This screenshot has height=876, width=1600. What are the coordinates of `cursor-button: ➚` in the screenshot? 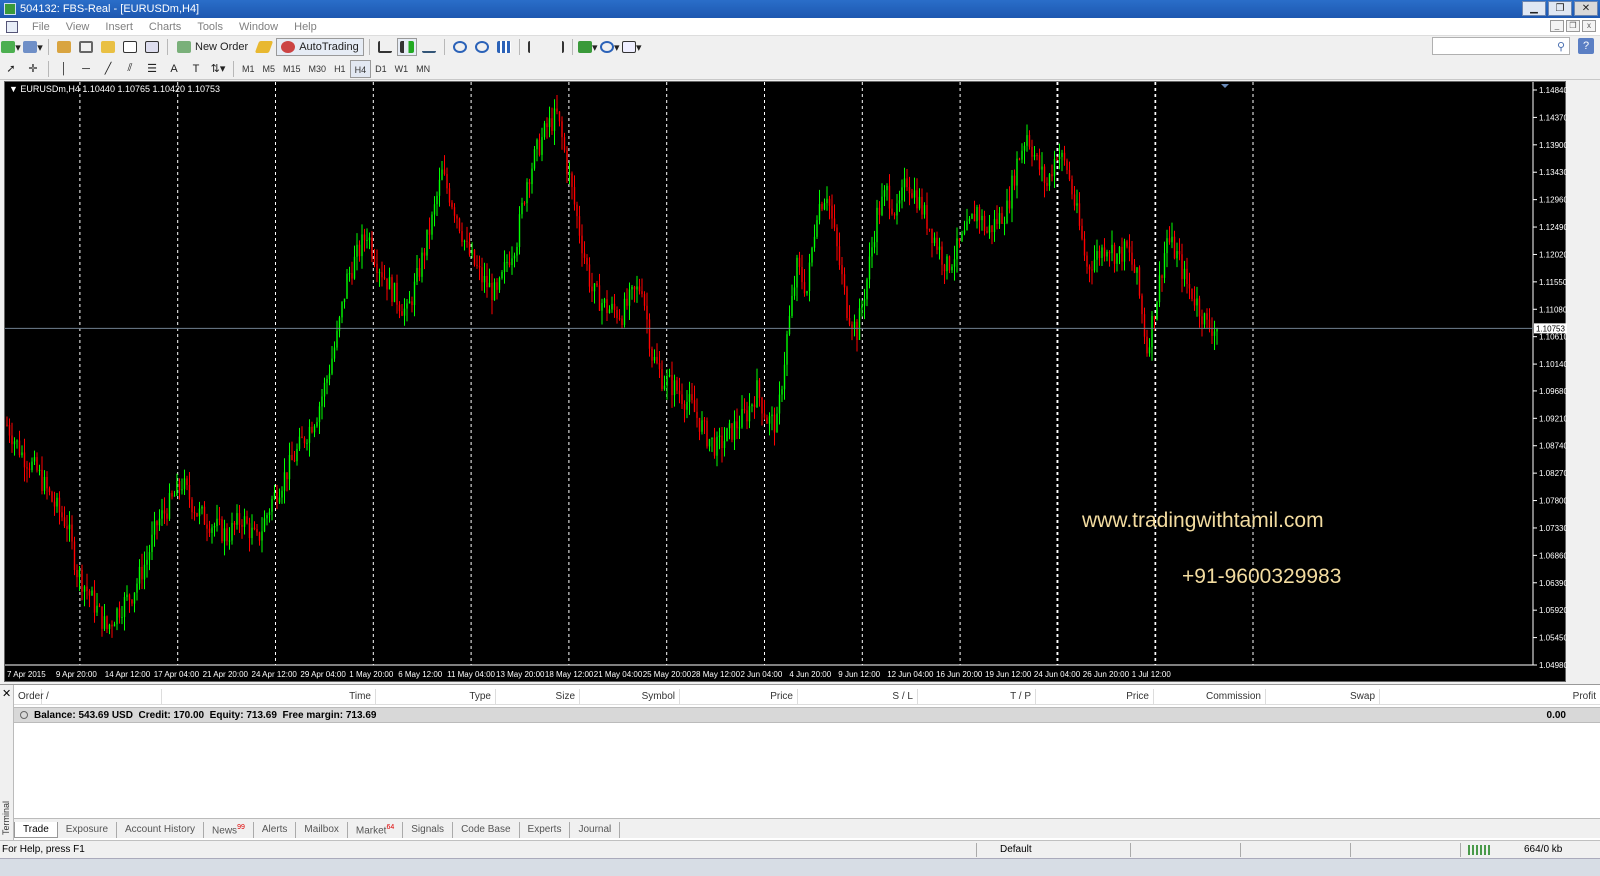 It's located at (11, 69).